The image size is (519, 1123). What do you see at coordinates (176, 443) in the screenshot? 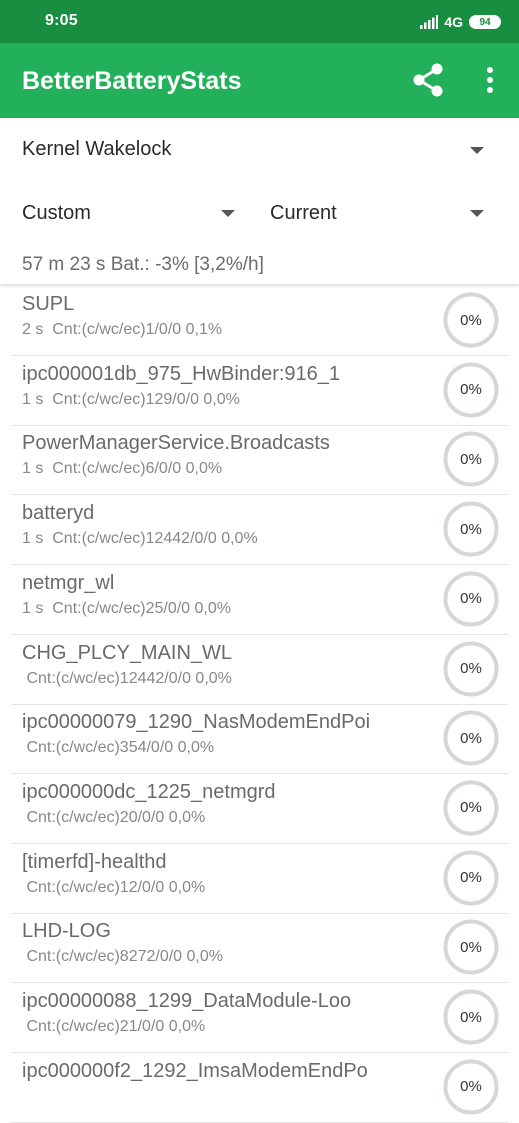
I see `wakelock-name: PowerManagerService.Broadcasts` at bounding box center [176, 443].